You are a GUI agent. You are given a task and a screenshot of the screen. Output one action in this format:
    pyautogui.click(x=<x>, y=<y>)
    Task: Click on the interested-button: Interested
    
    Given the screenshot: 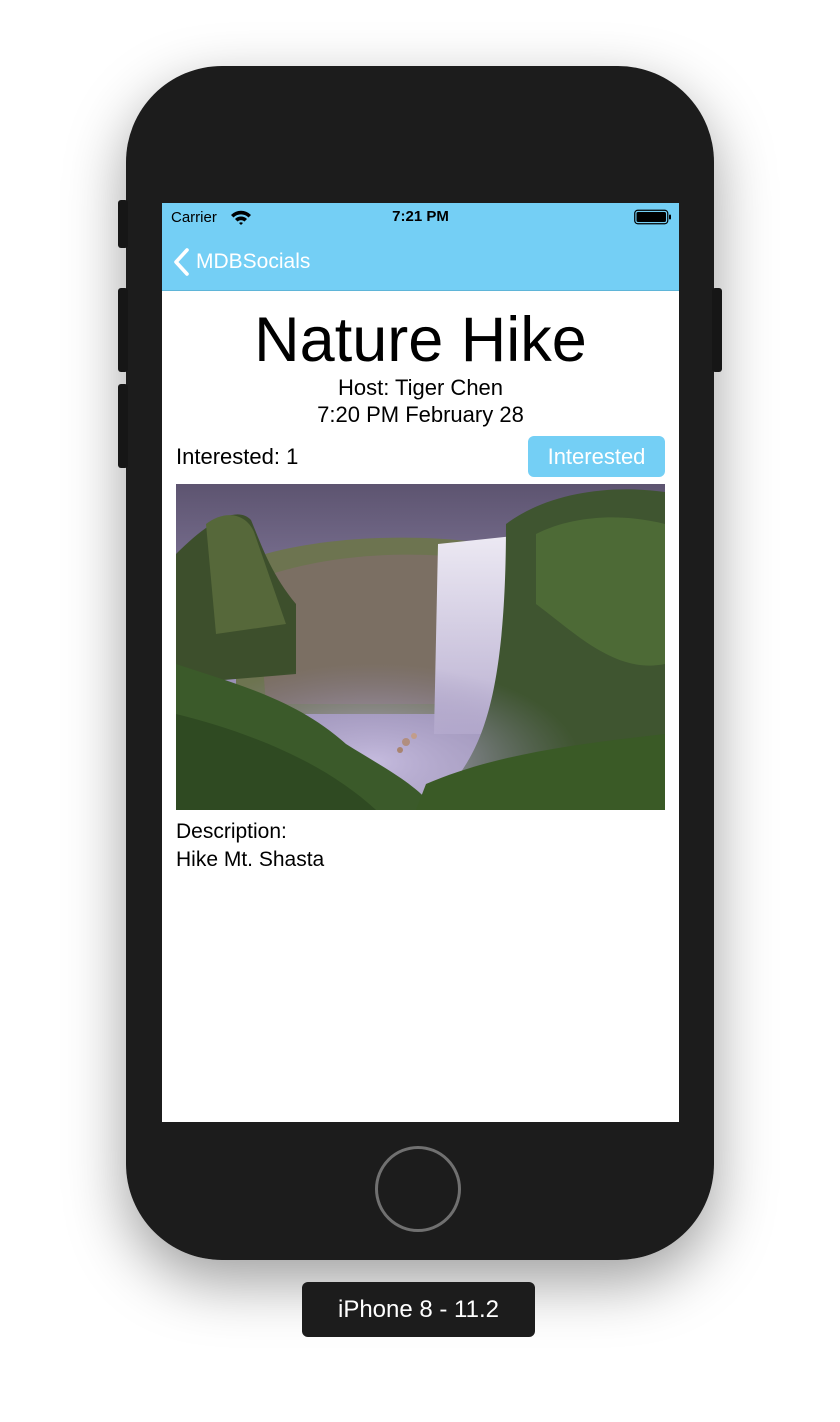 What is the action you would take?
    pyautogui.click(x=596, y=456)
    